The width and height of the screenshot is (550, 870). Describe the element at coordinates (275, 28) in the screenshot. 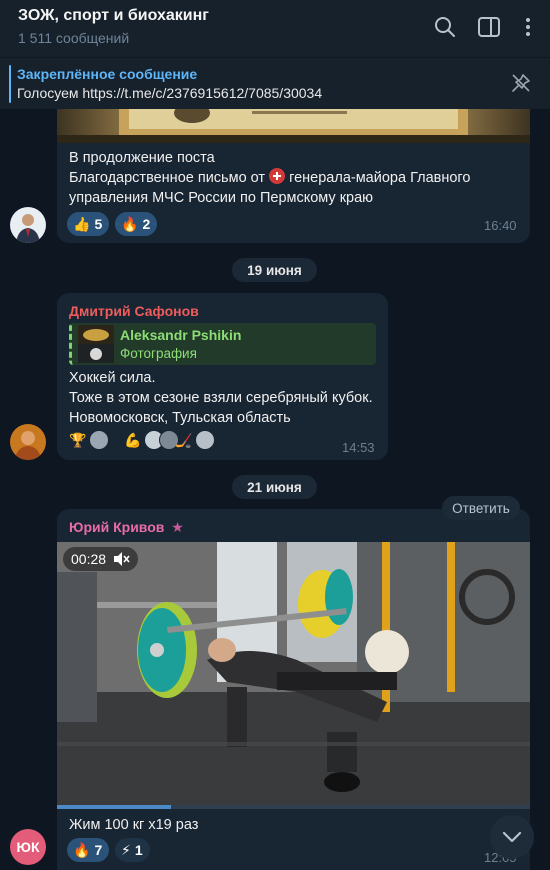

I see `chat-header: ЗОЖ, спорт и биохакинг 1 511 сообщений` at that location.